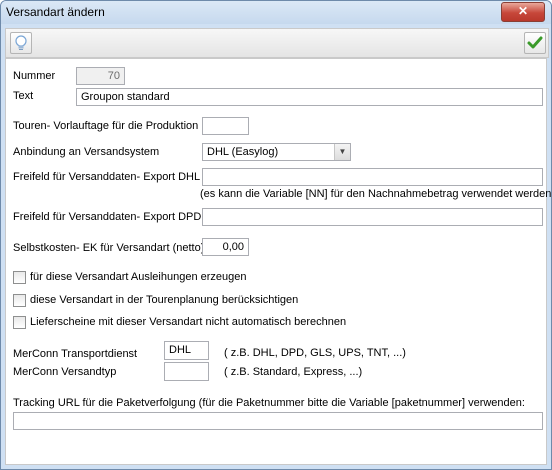 The width and height of the screenshot is (552, 470). Describe the element at coordinates (372, 217) in the screenshot. I see `freifeld-dpd-field` at that location.